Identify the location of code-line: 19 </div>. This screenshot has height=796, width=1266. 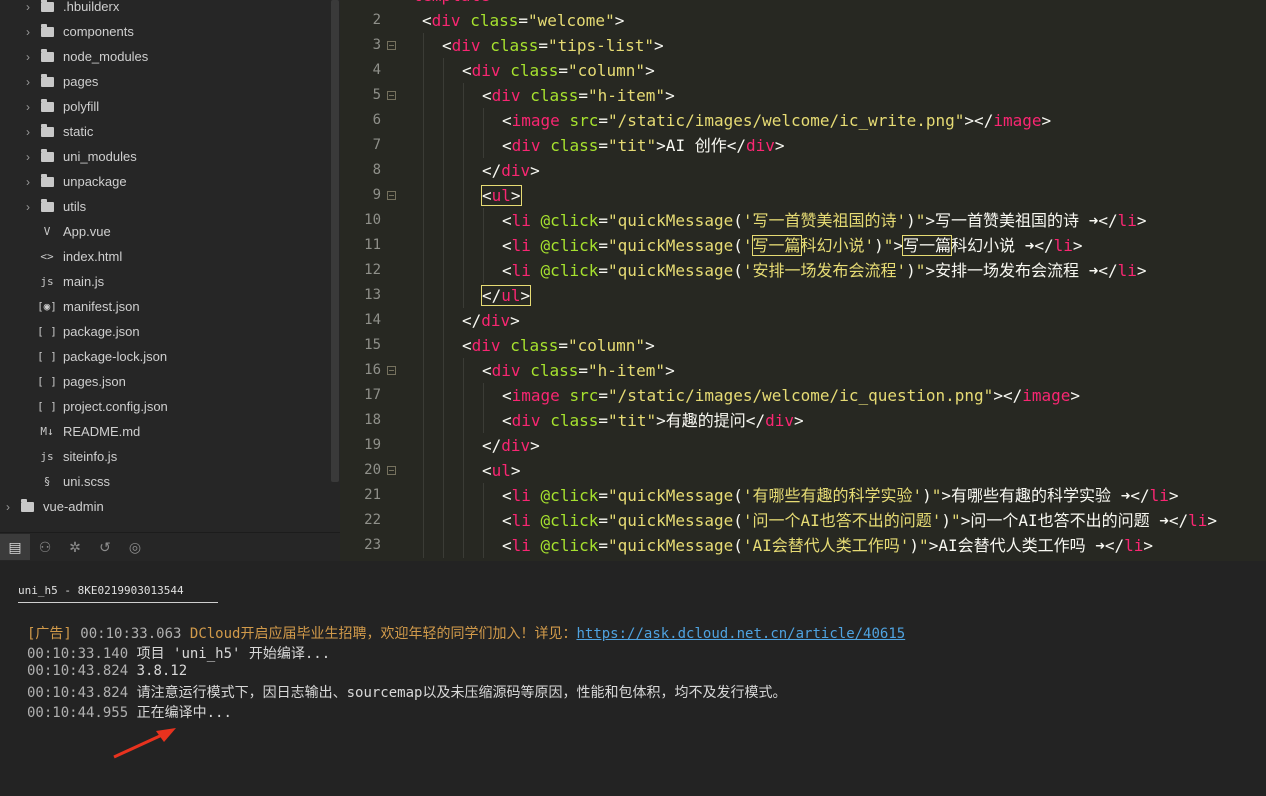
(803, 445).